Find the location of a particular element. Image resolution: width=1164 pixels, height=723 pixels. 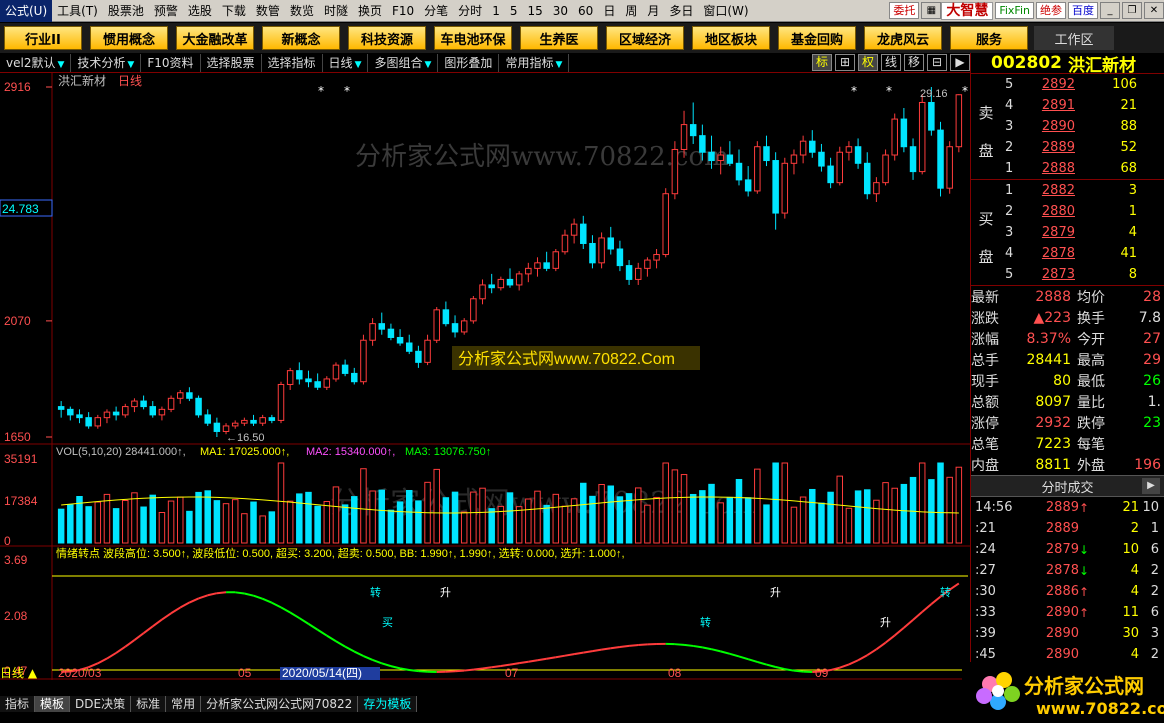

toolbar-toggle: ⊟ is located at coordinates (937, 62).